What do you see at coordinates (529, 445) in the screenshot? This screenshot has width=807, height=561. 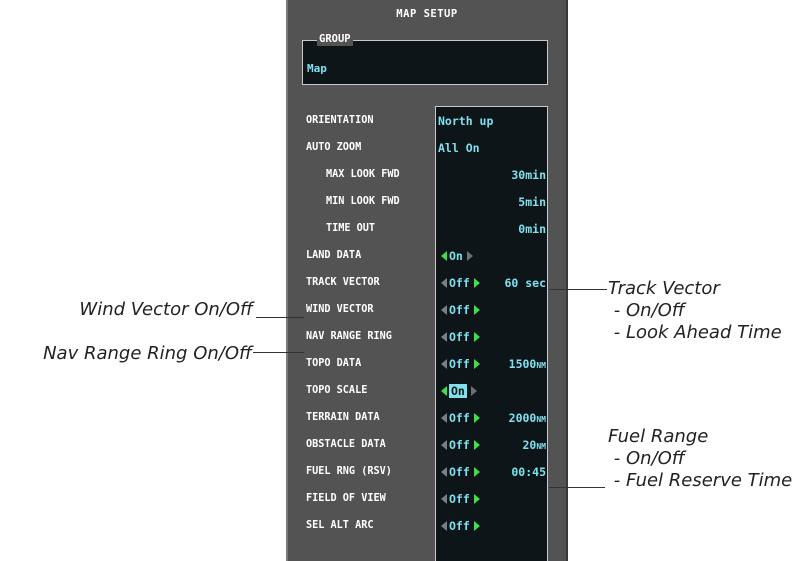 I see `range-number: 20` at bounding box center [529, 445].